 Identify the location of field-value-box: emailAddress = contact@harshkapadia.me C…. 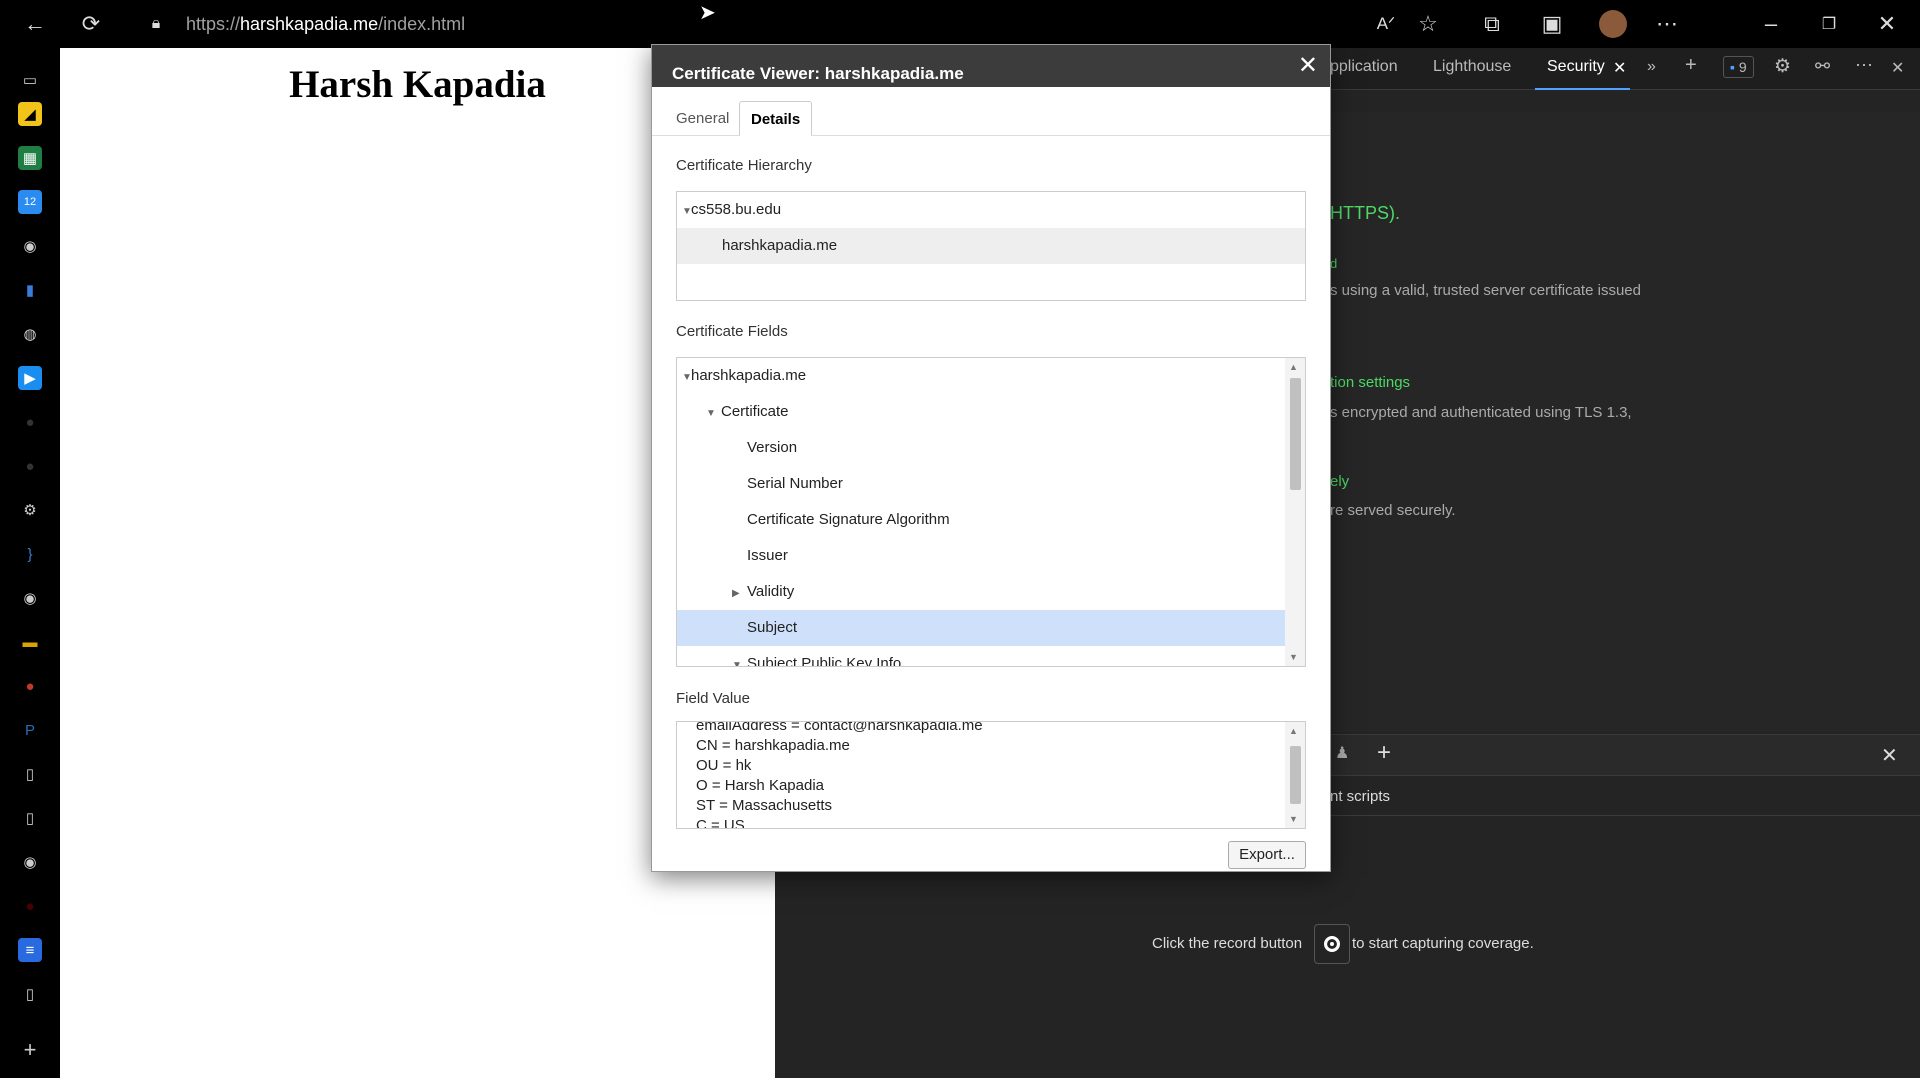
(991, 775).